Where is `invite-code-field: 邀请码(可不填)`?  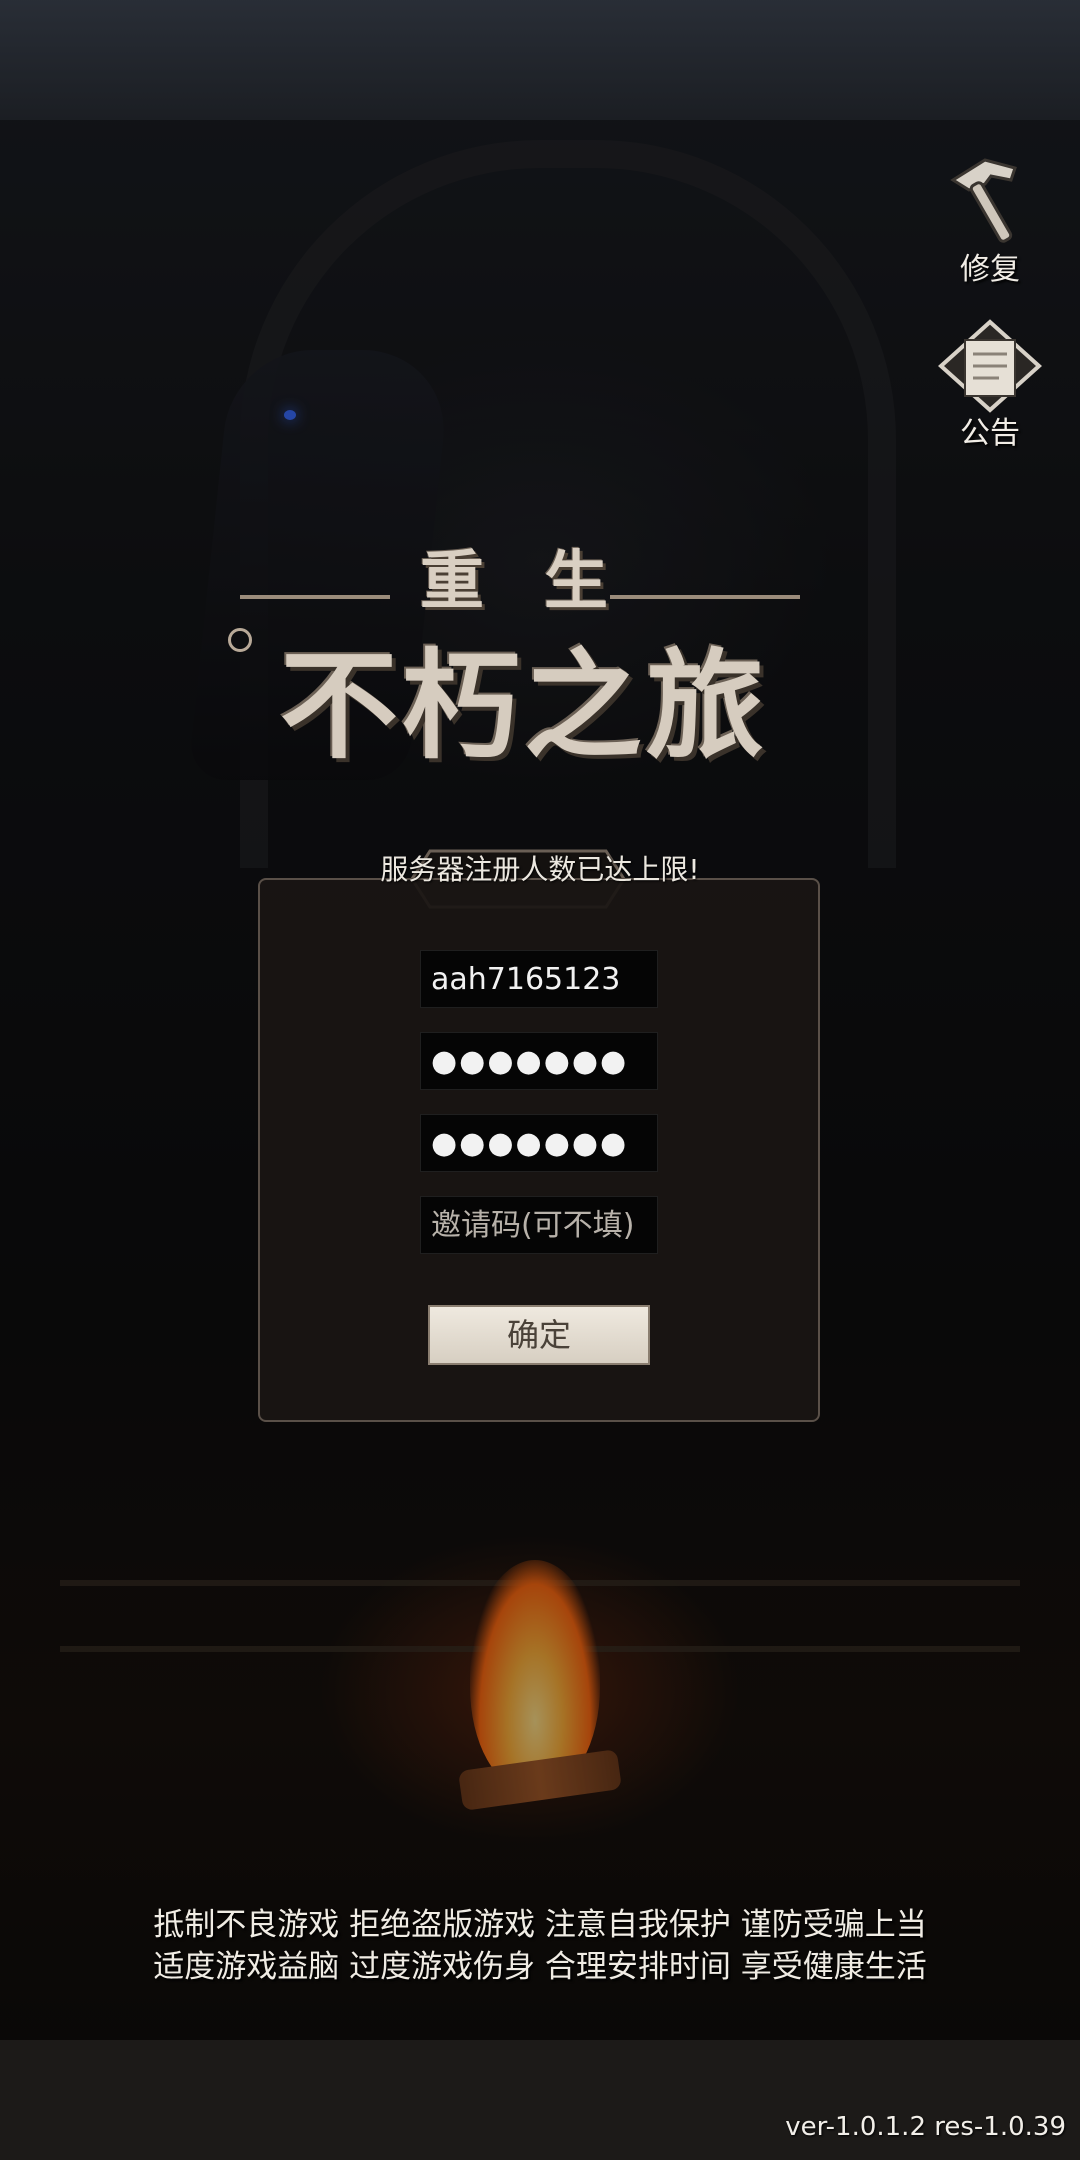
invite-code-field: 邀请码(可不填) is located at coordinates (539, 1225).